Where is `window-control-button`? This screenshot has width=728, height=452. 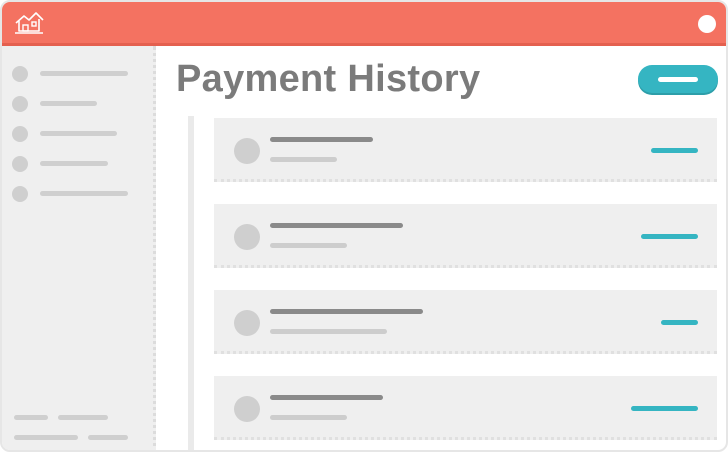 window-control-button is located at coordinates (707, 24).